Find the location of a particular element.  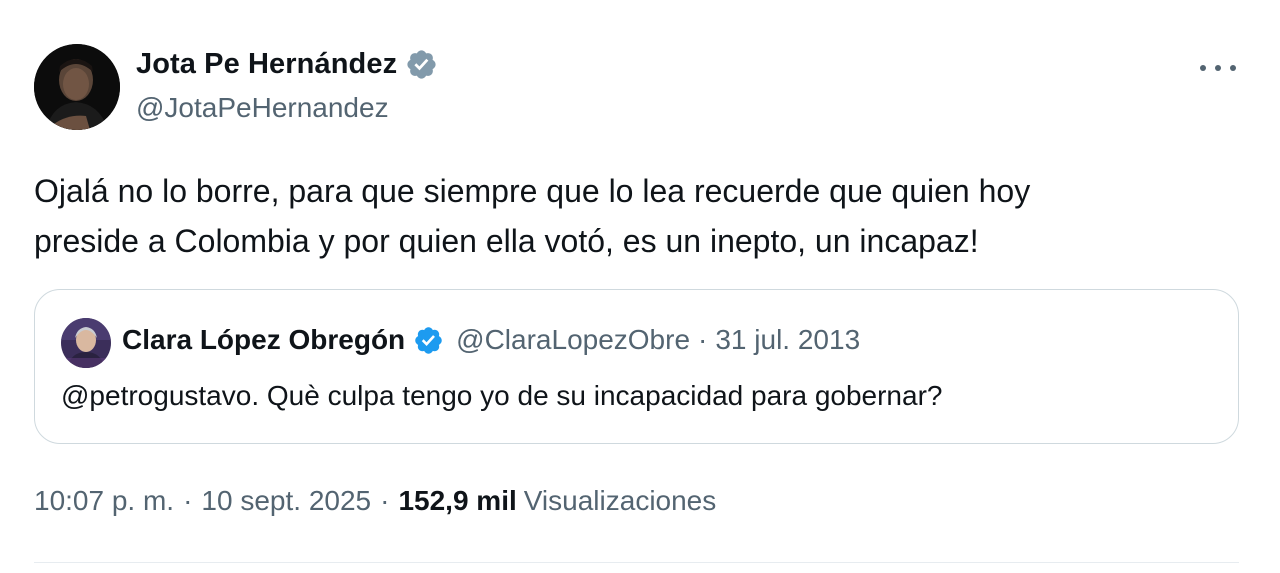

author-handle: @JotaPeHernandez is located at coordinates (262, 108).